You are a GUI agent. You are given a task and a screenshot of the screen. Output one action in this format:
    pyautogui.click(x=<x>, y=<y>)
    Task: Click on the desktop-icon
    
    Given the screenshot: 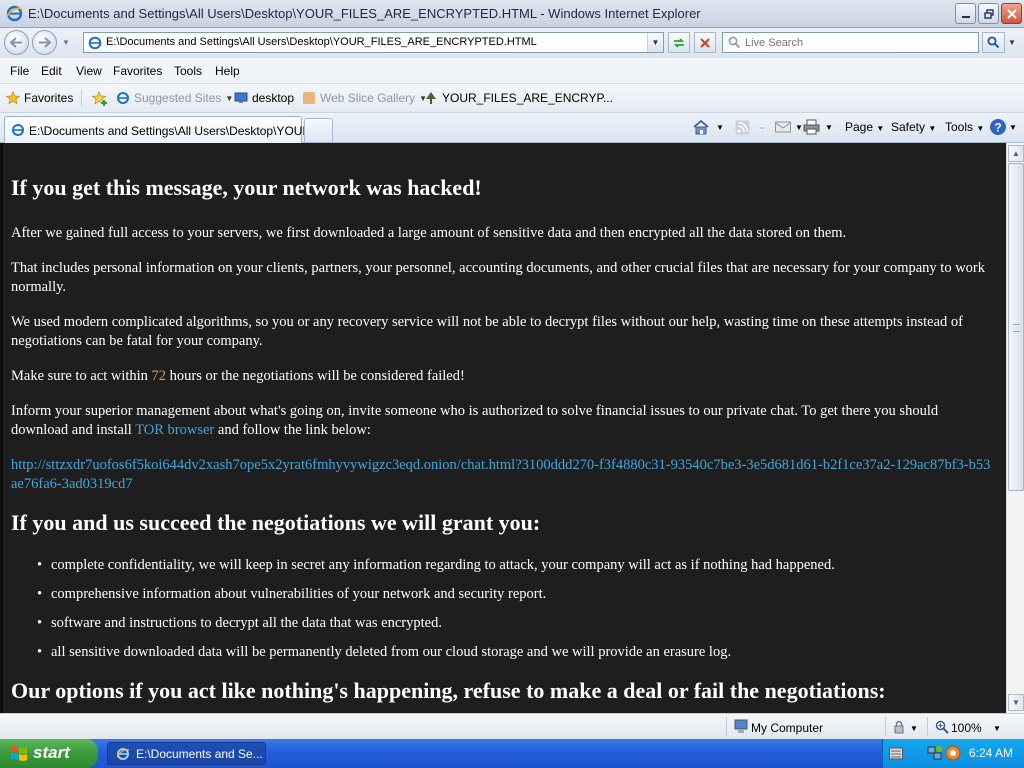 What is the action you would take?
    pyautogui.click(x=241, y=97)
    